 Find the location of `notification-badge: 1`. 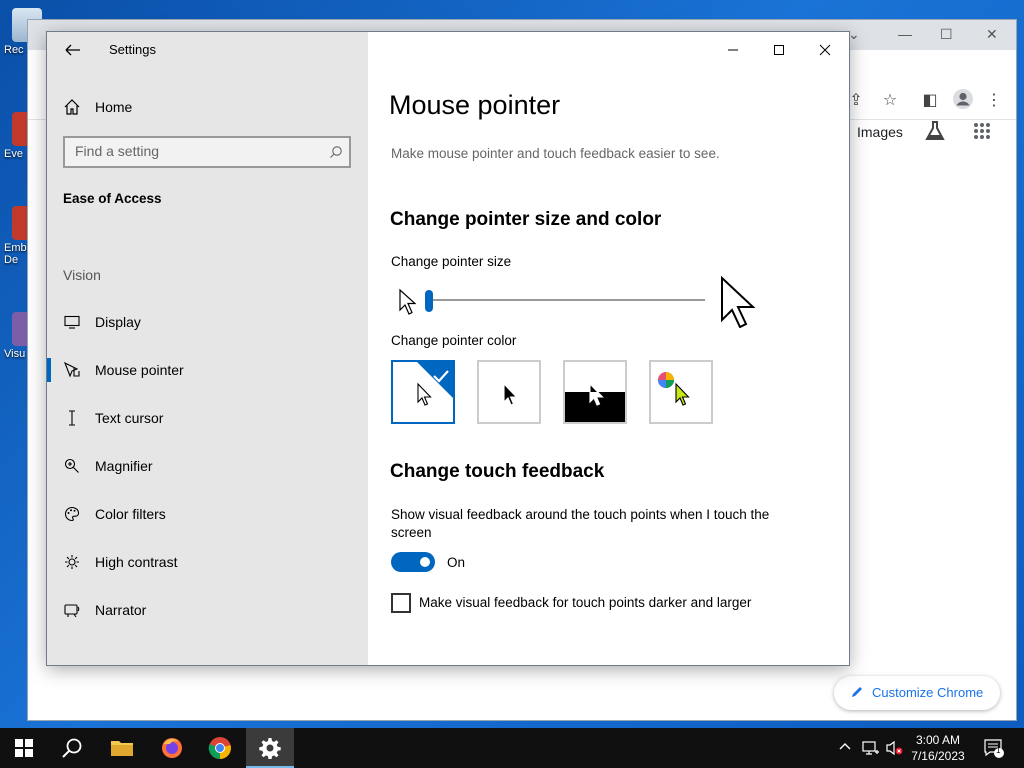

notification-badge: 1 is located at coordinates (998, 750).